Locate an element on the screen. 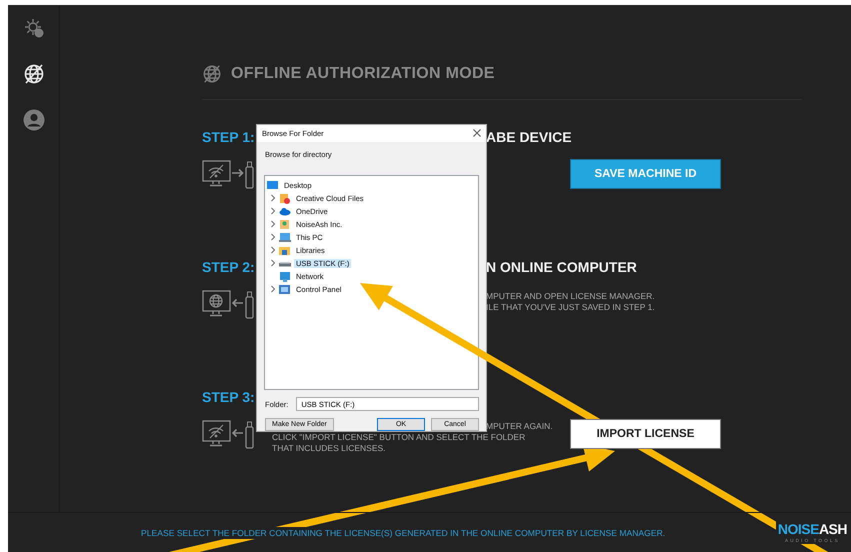 This screenshot has width=851, height=552. step-label: STEP 1: is located at coordinates (228, 137).